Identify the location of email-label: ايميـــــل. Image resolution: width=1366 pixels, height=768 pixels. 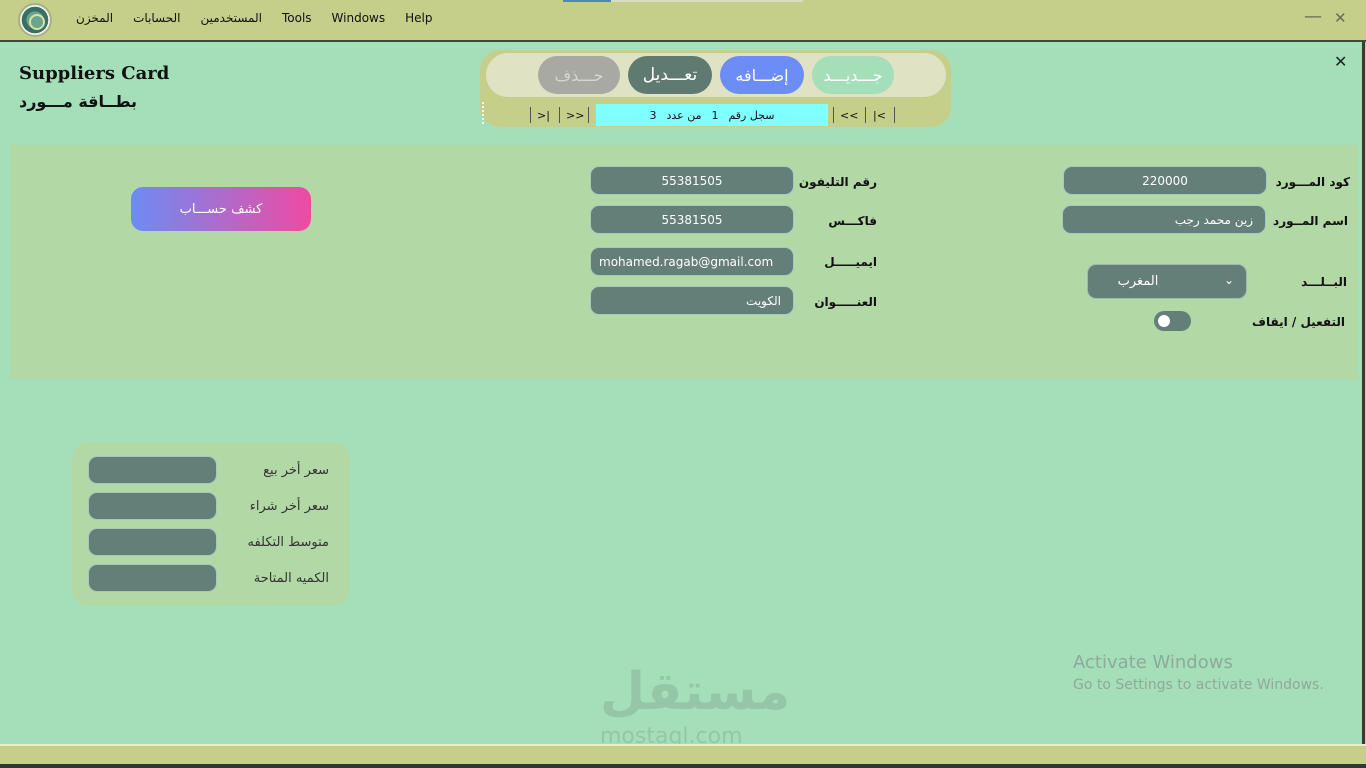
(850, 262).